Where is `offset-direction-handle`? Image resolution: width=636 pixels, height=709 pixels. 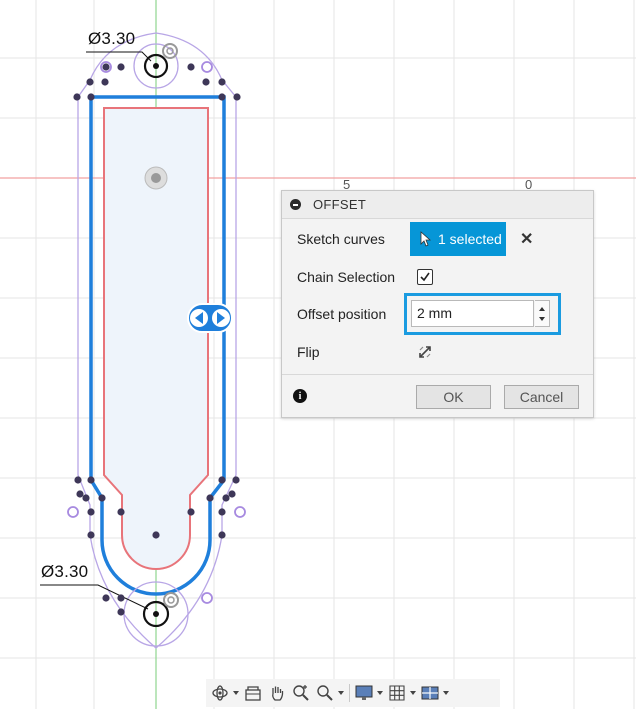 offset-direction-handle is located at coordinates (210, 318).